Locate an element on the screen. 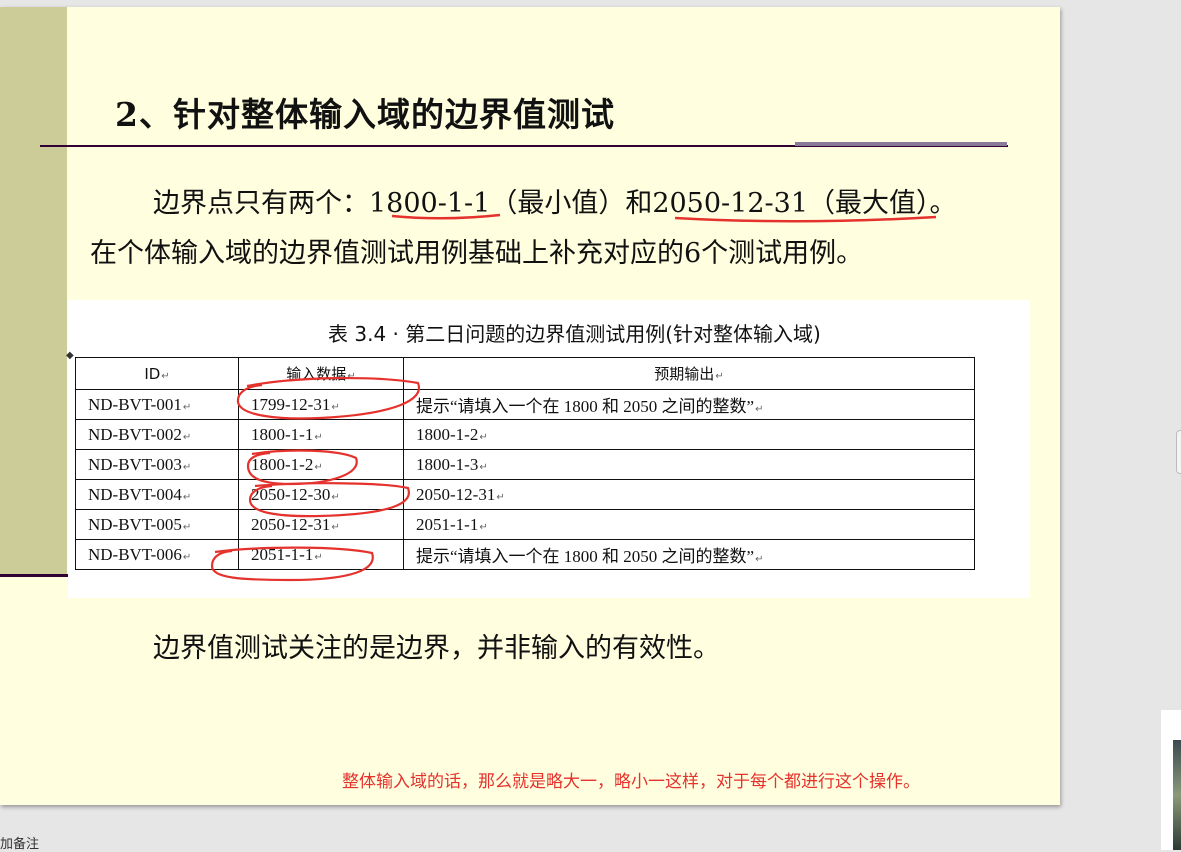 This screenshot has height=852, width=1181. table-row: ND-BVT-005↵ 2050-12-31↵ 2051-1-1↵ is located at coordinates (525, 524).